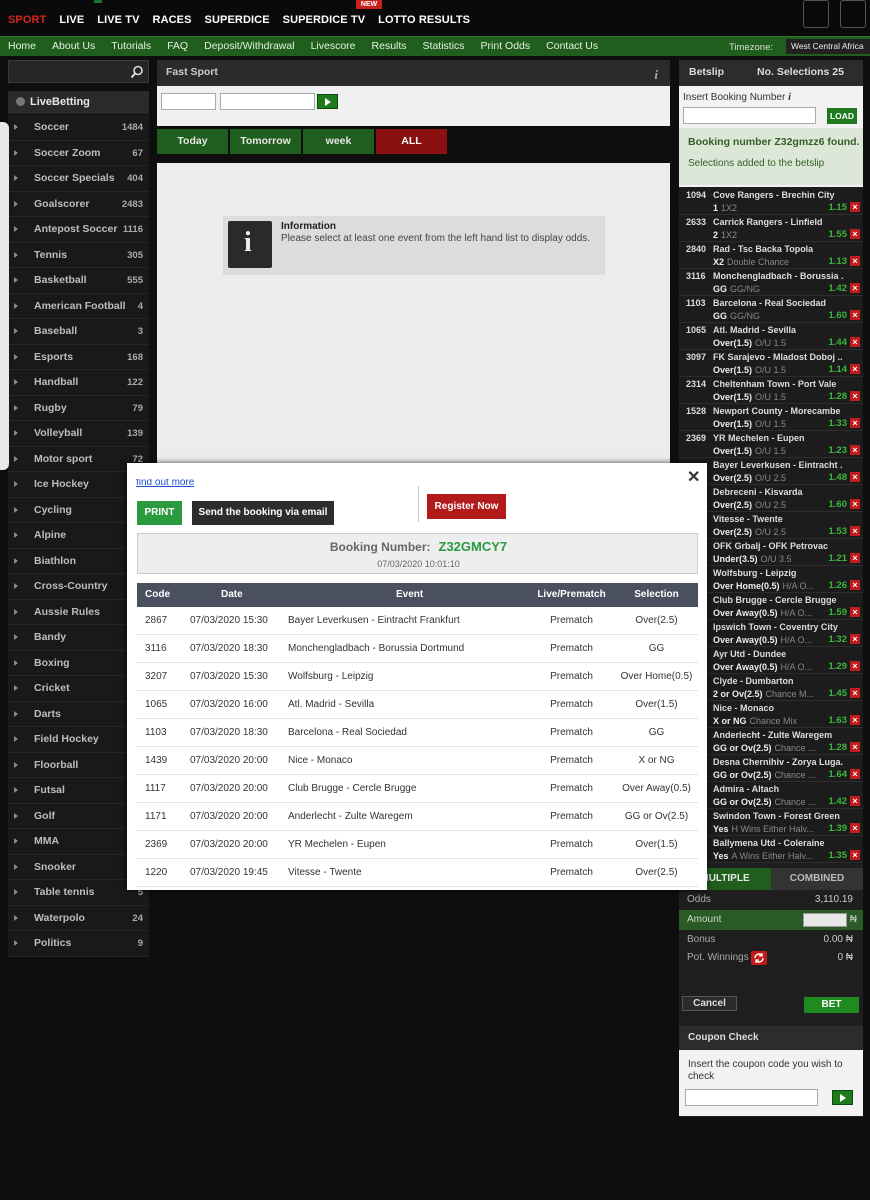  Describe the element at coordinates (842, 116) in the screenshot. I see `load-button: LOAD` at that location.